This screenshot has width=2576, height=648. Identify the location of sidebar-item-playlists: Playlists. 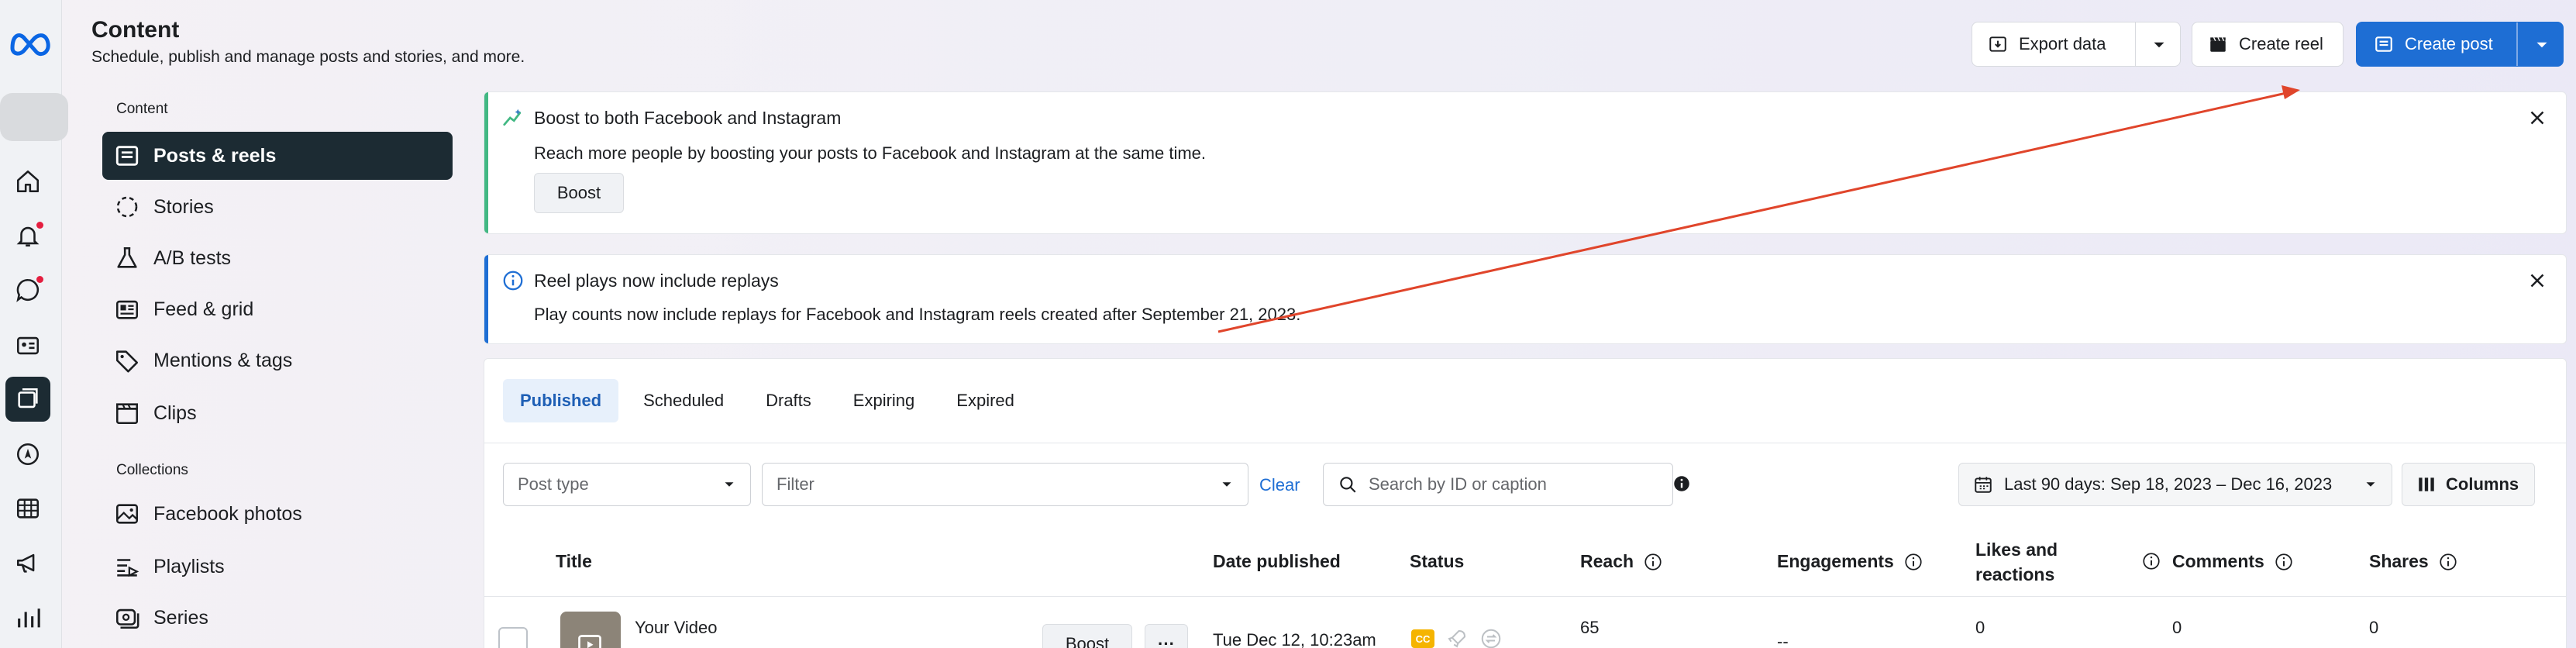
(277, 567).